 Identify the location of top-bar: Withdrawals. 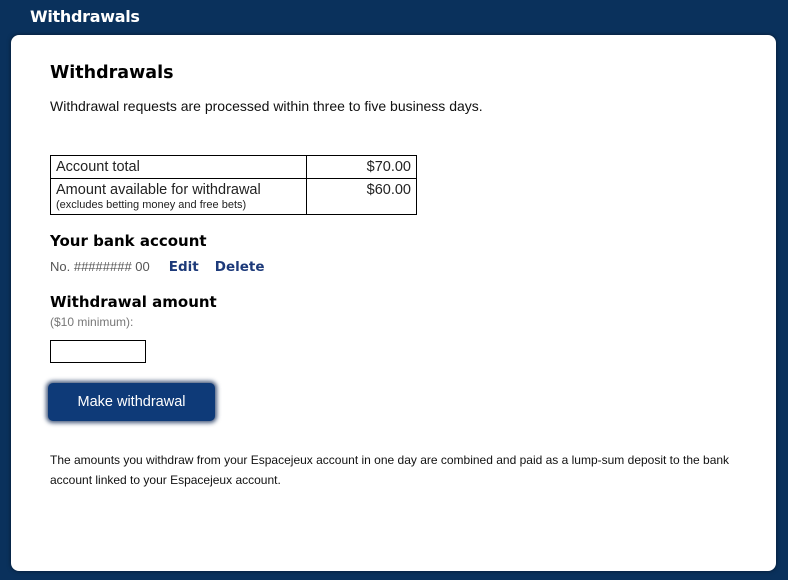
(394, 17).